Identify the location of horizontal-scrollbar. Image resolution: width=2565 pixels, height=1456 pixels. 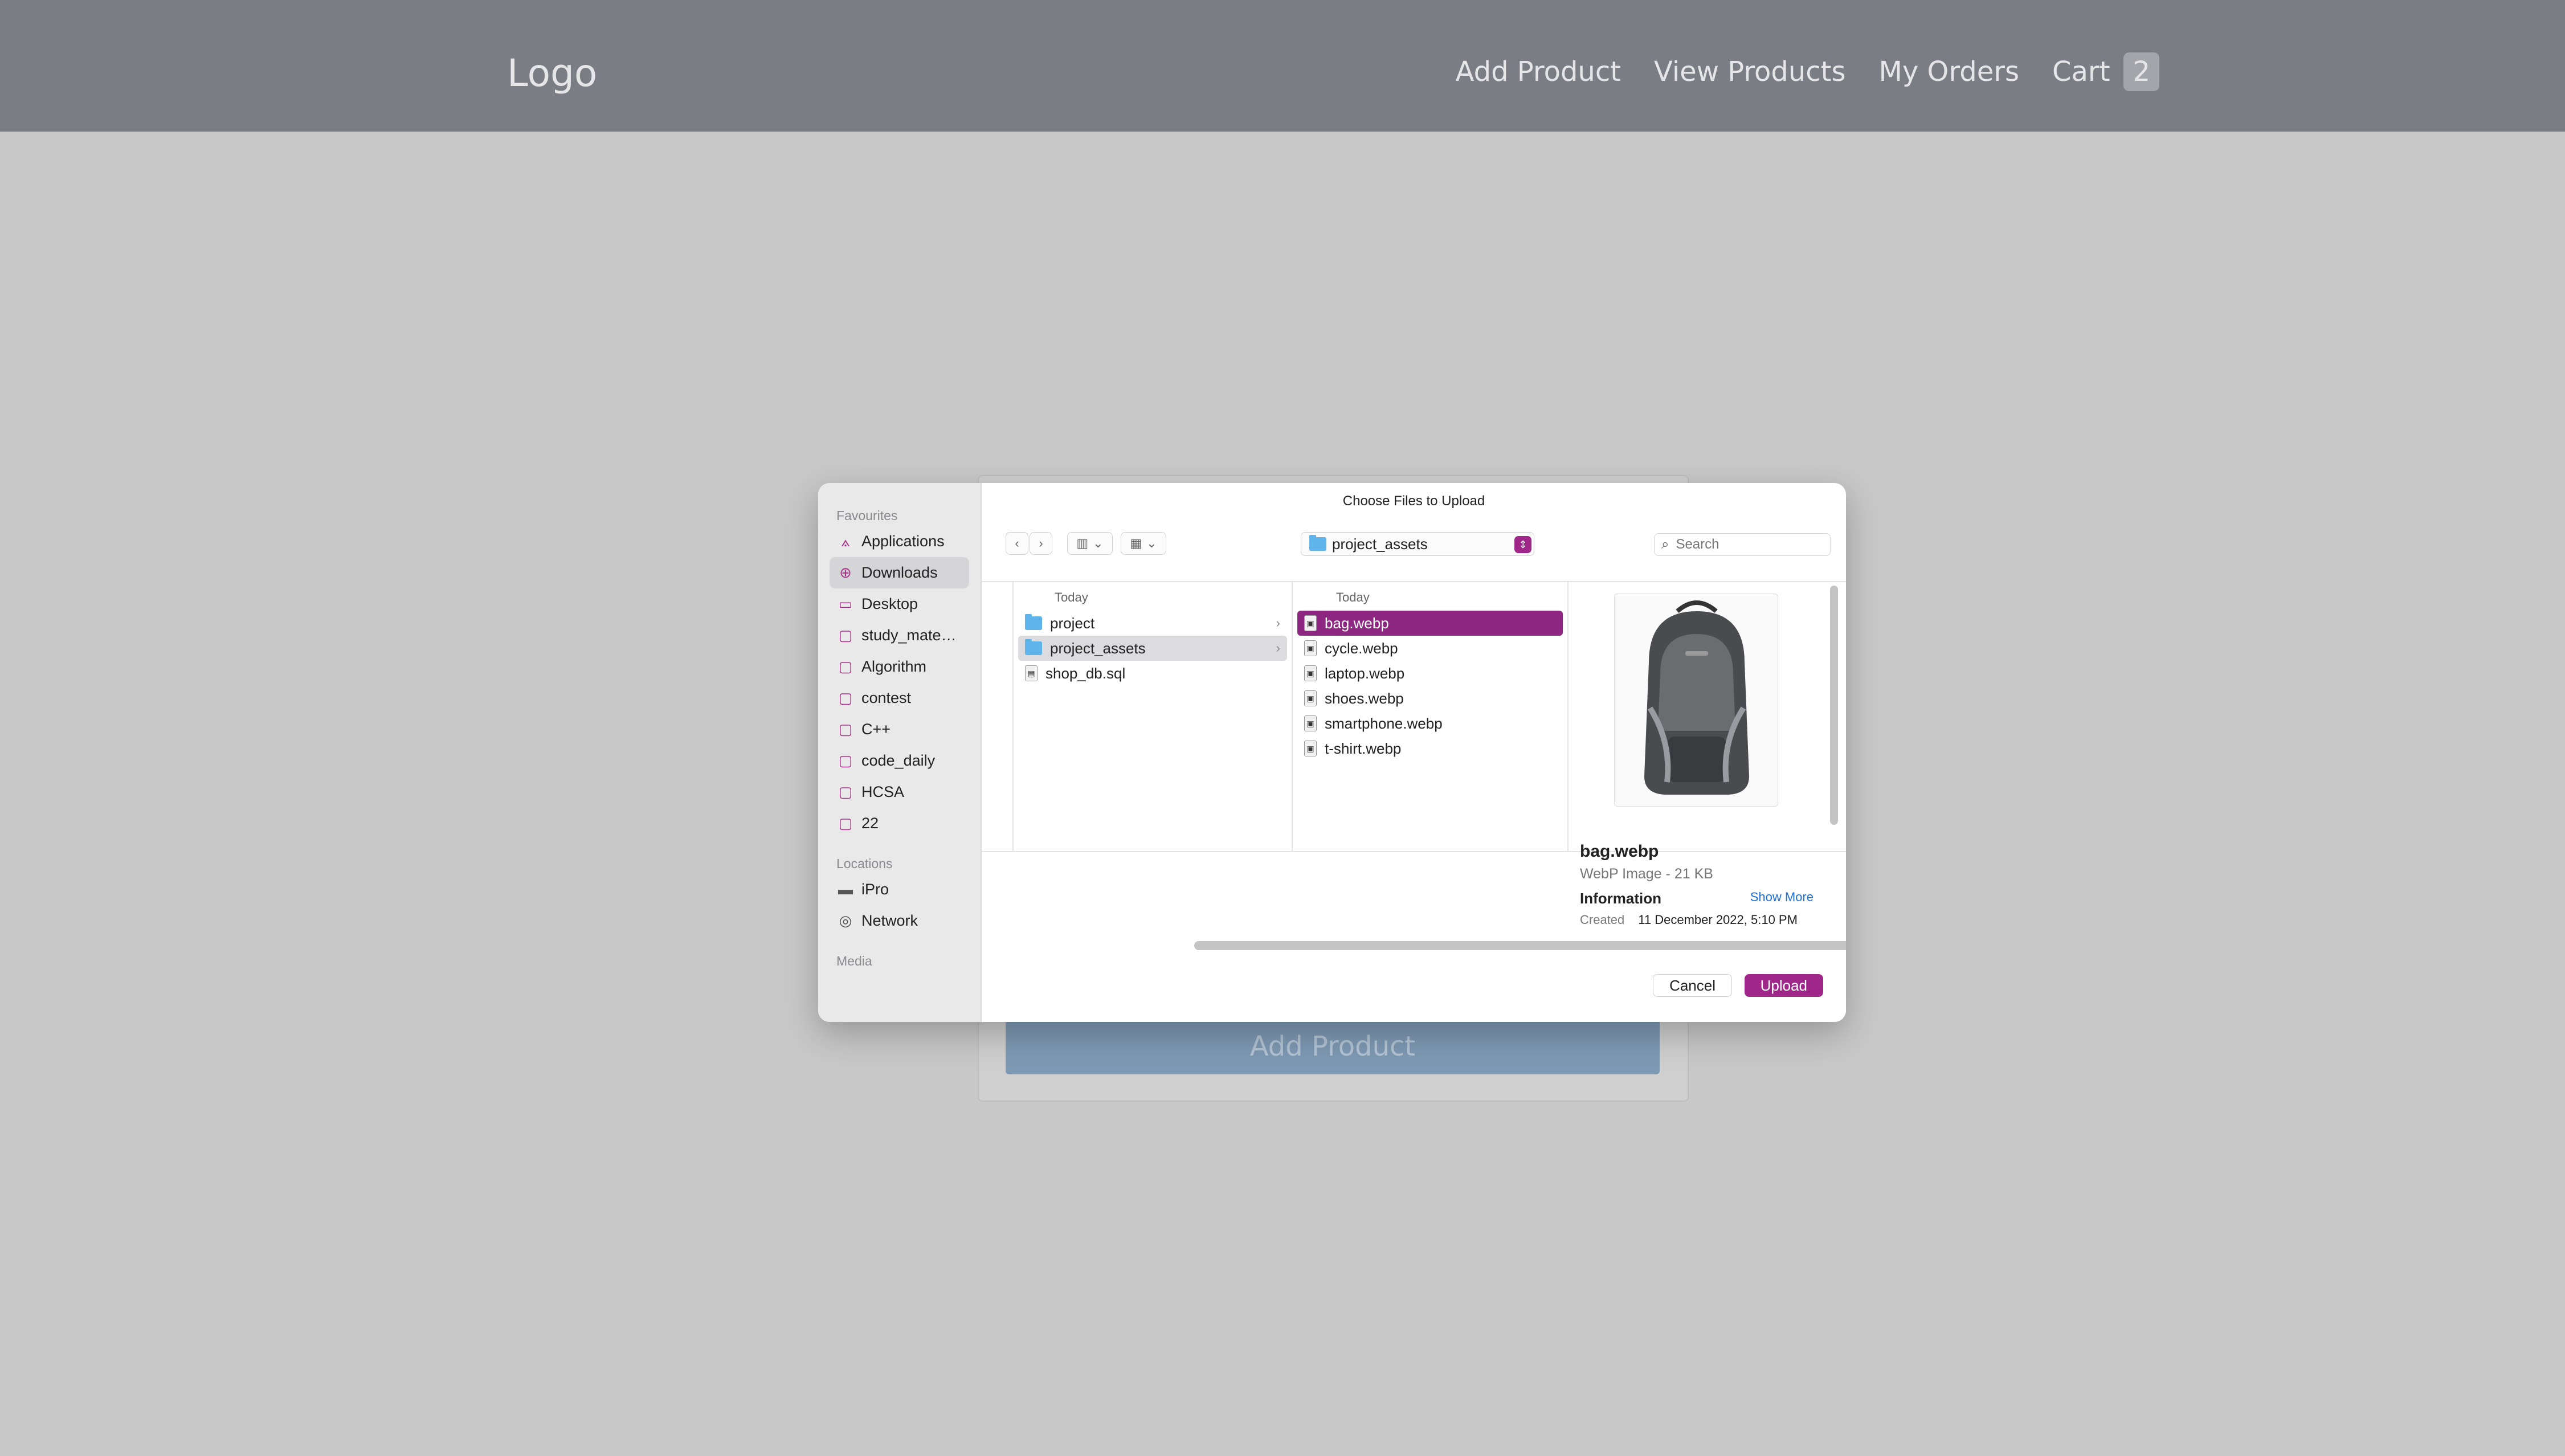
(1520, 945).